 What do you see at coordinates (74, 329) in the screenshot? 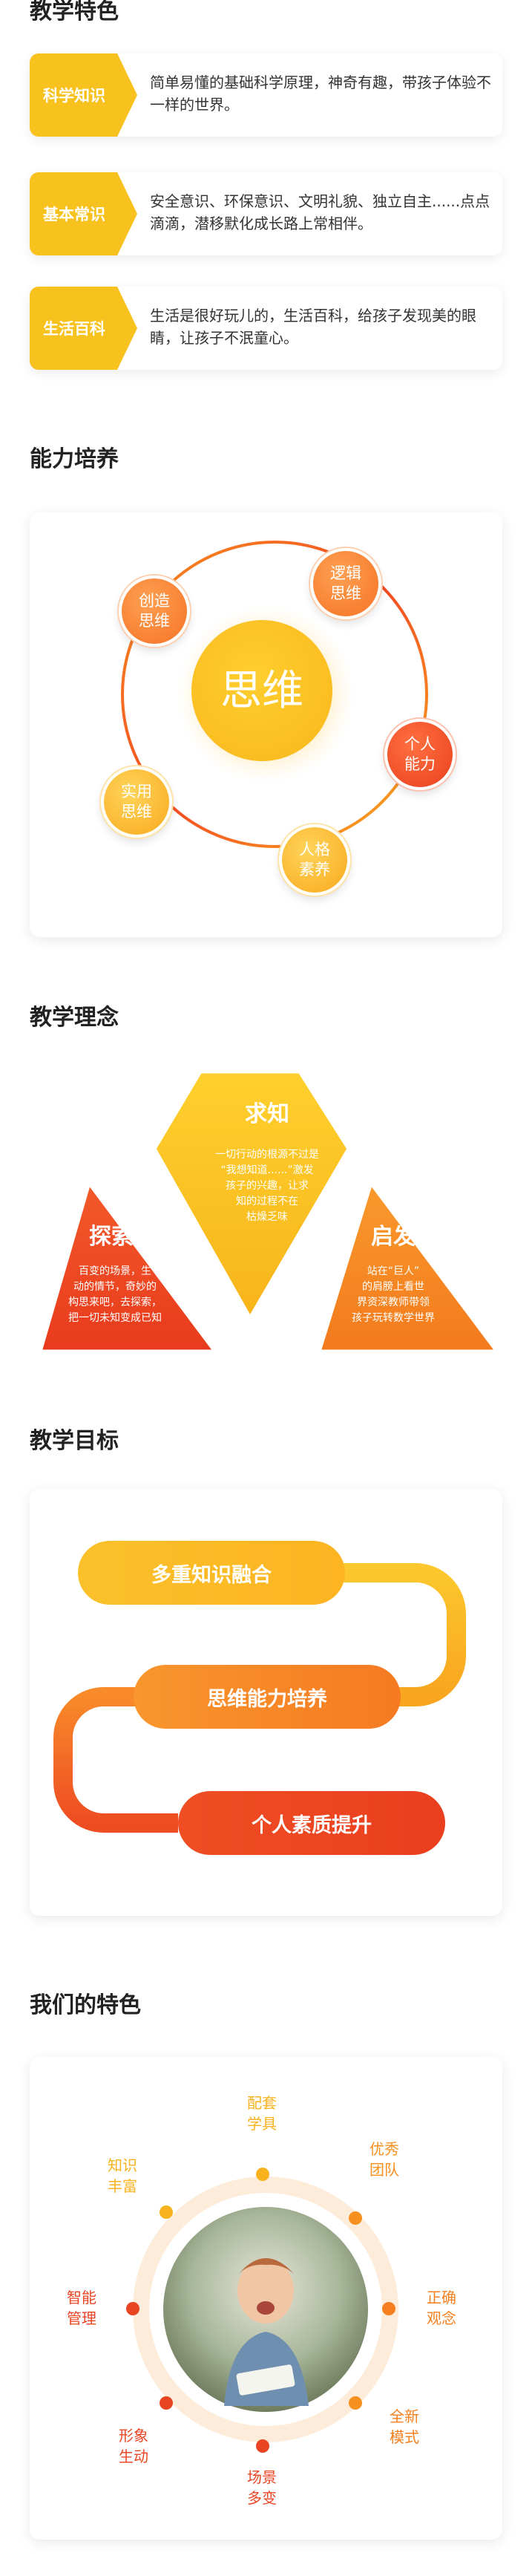
I see `feature-tag-label: 生活百科` at bounding box center [74, 329].